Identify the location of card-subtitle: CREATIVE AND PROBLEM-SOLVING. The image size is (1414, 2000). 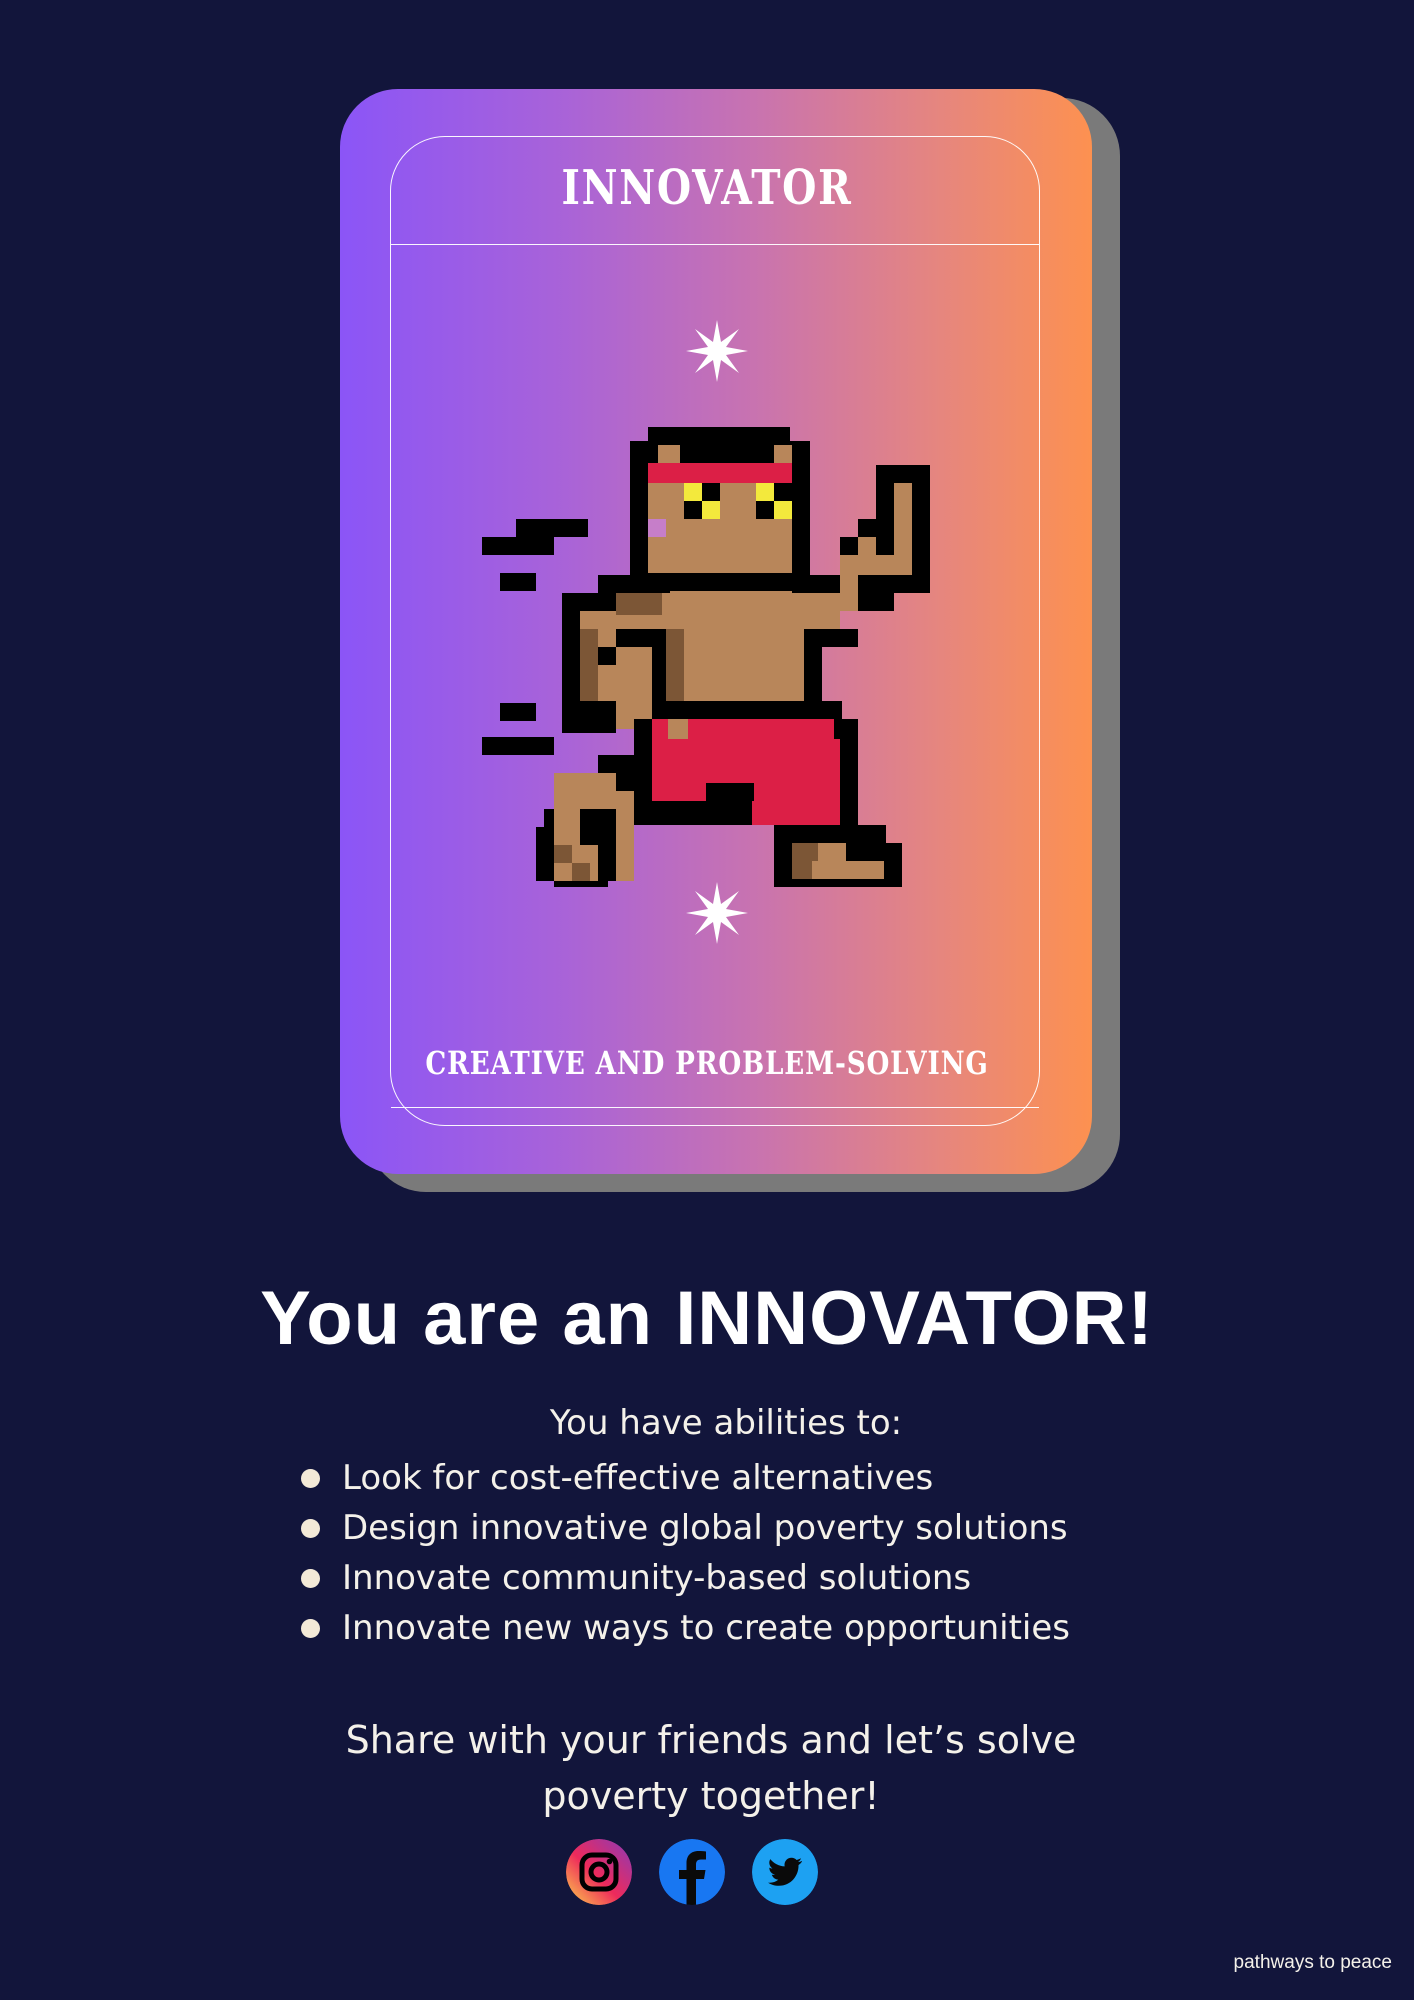
(707, 1063).